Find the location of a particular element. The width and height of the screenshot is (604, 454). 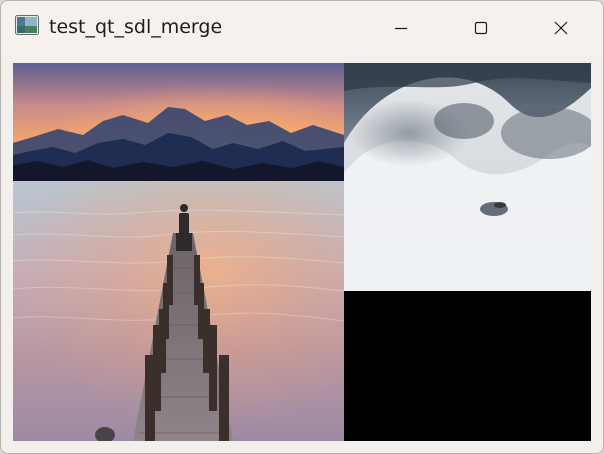

title-bar: test_qt_sdl_merge is located at coordinates (302, 28).